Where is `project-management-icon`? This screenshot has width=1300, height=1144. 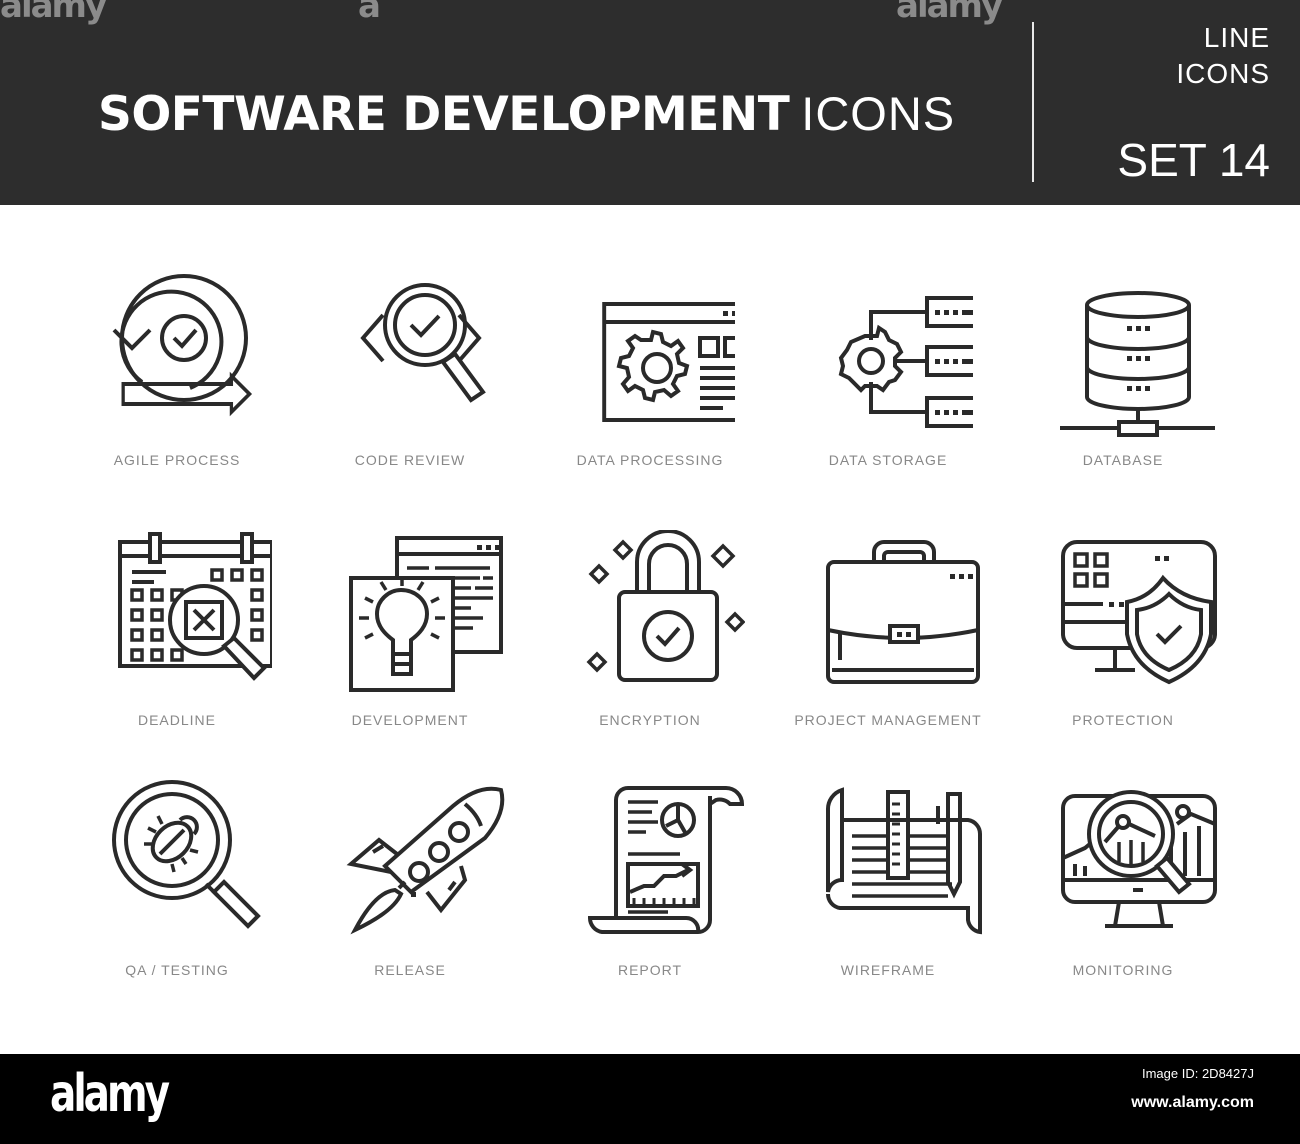 project-management-icon is located at coordinates (903, 612).